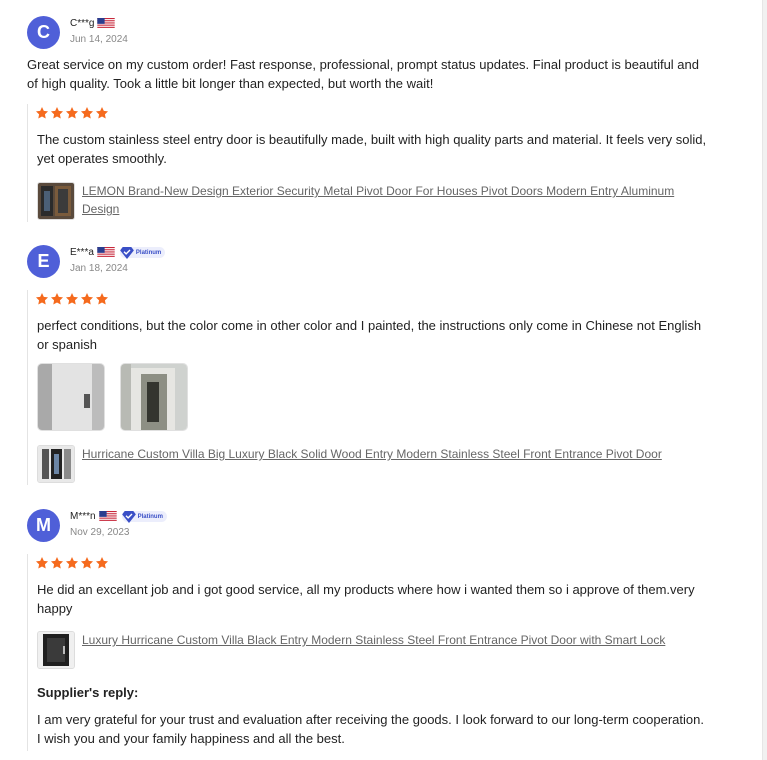 The width and height of the screenshot is (767, 760). What do you see at coordinates (88, 692) in the screenshot?
I see `supplier-reply-title: Supplier's reply:` at bounding box center [88, 692].